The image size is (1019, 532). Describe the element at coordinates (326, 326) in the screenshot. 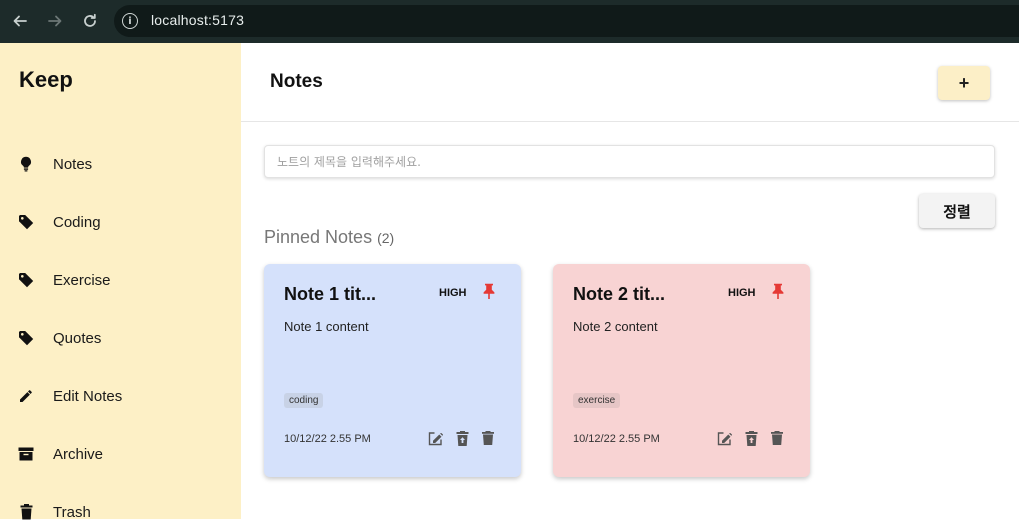

I see `note-content: Note 1 content` at that location.